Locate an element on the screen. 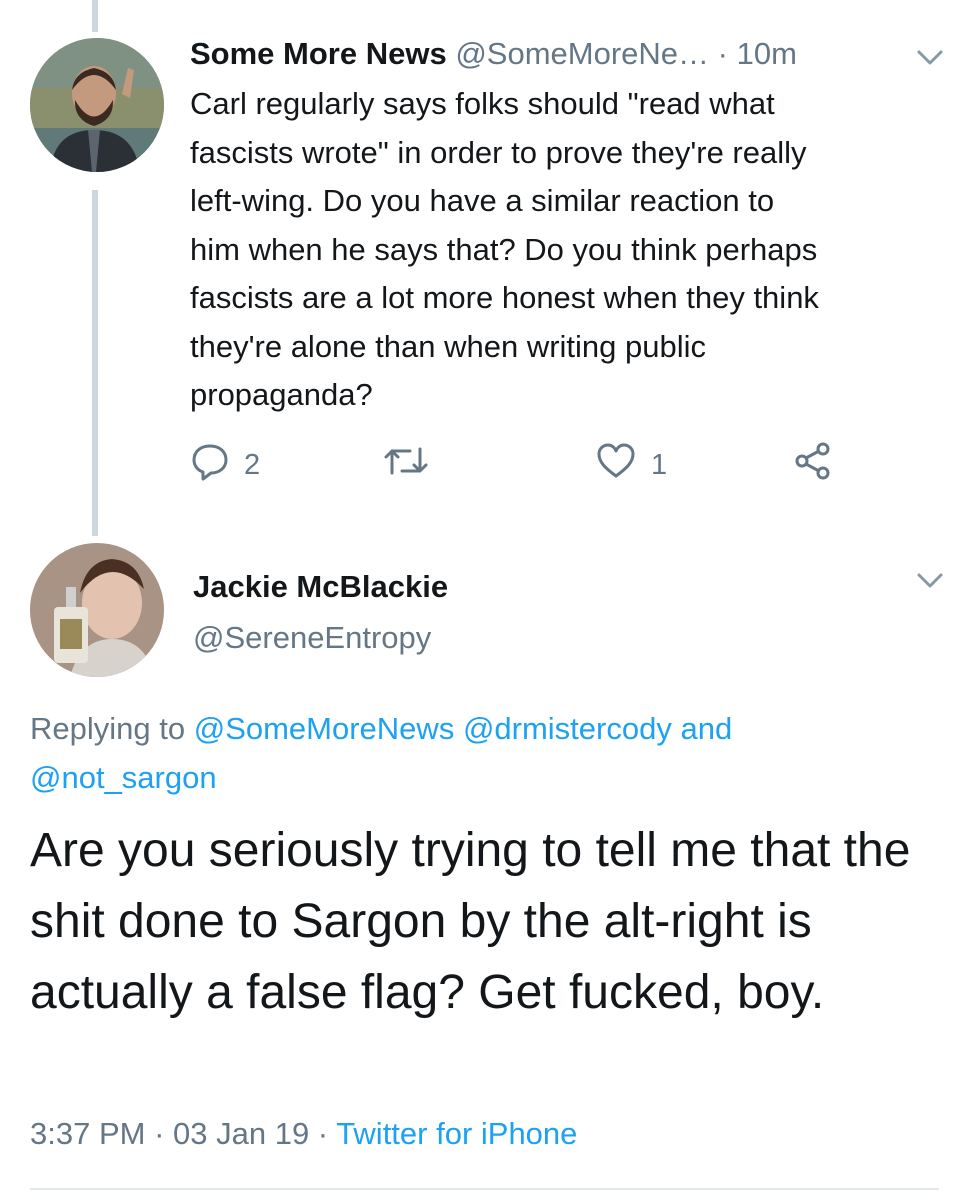  like-button: 1 is located at coordinates (631, 465).